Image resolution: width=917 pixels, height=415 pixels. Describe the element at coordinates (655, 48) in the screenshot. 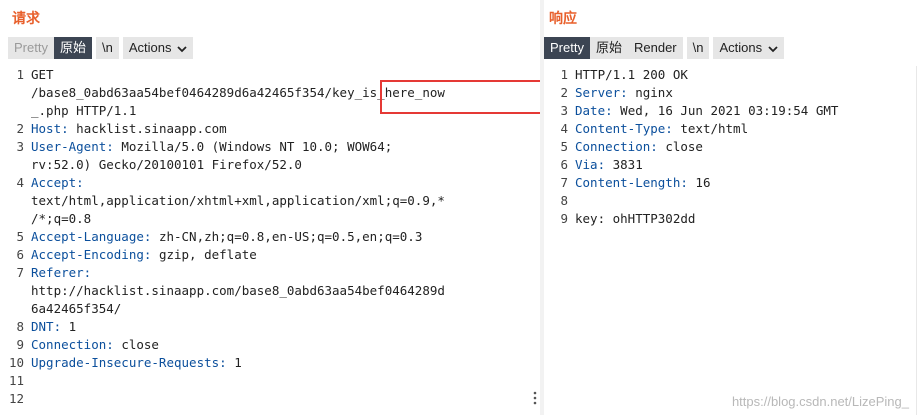

I see `response-tab-render: Render` at that location.